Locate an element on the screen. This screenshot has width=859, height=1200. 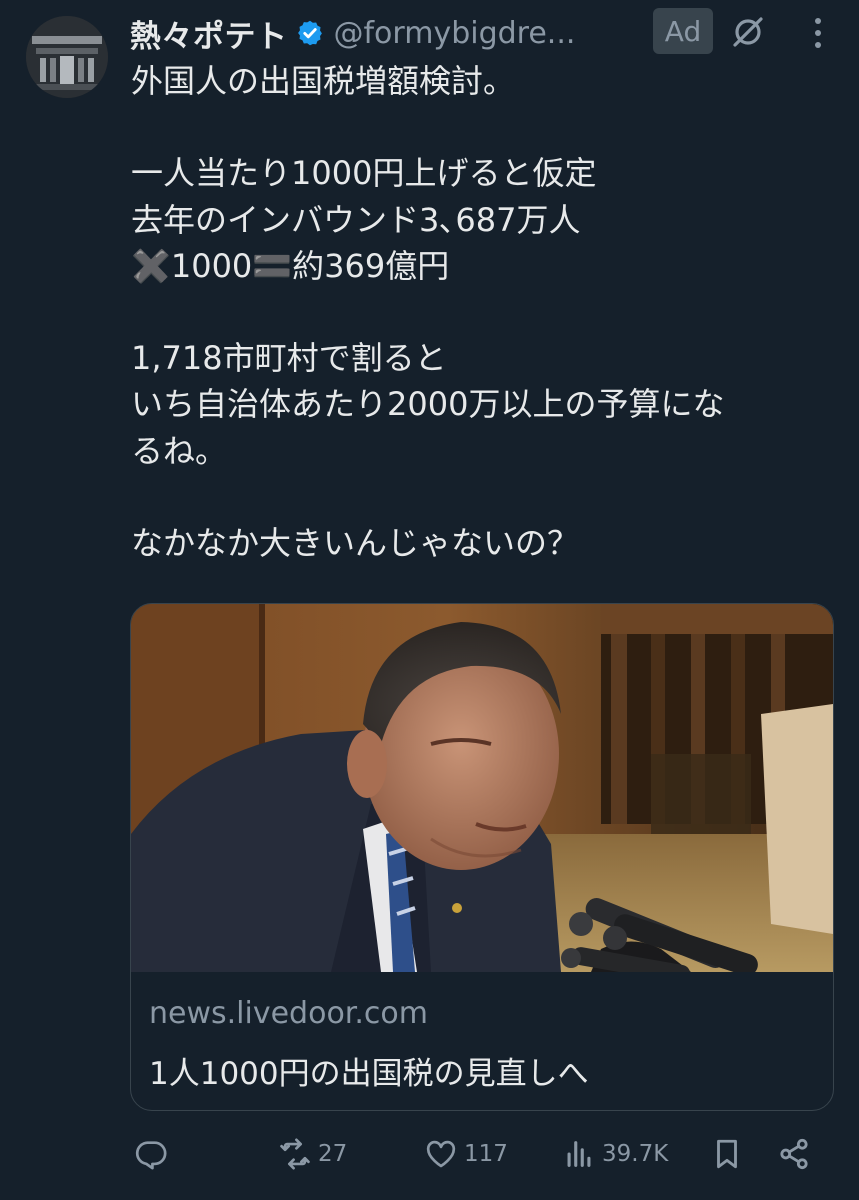
like-button: 117 is located at coordinates (466, 1154).